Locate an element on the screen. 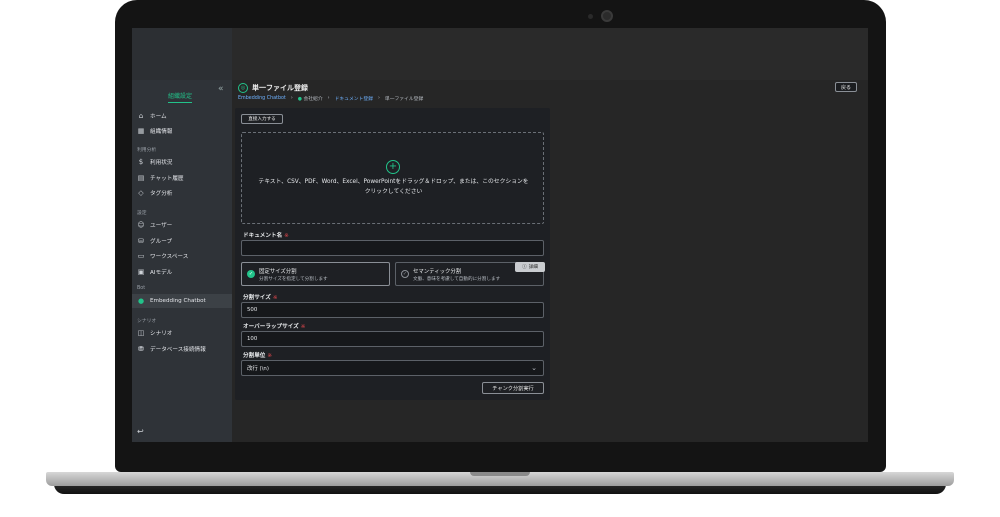  option-description: 文脈、意味を考慮して自動的に分割します is located at coordinates (457, 279).